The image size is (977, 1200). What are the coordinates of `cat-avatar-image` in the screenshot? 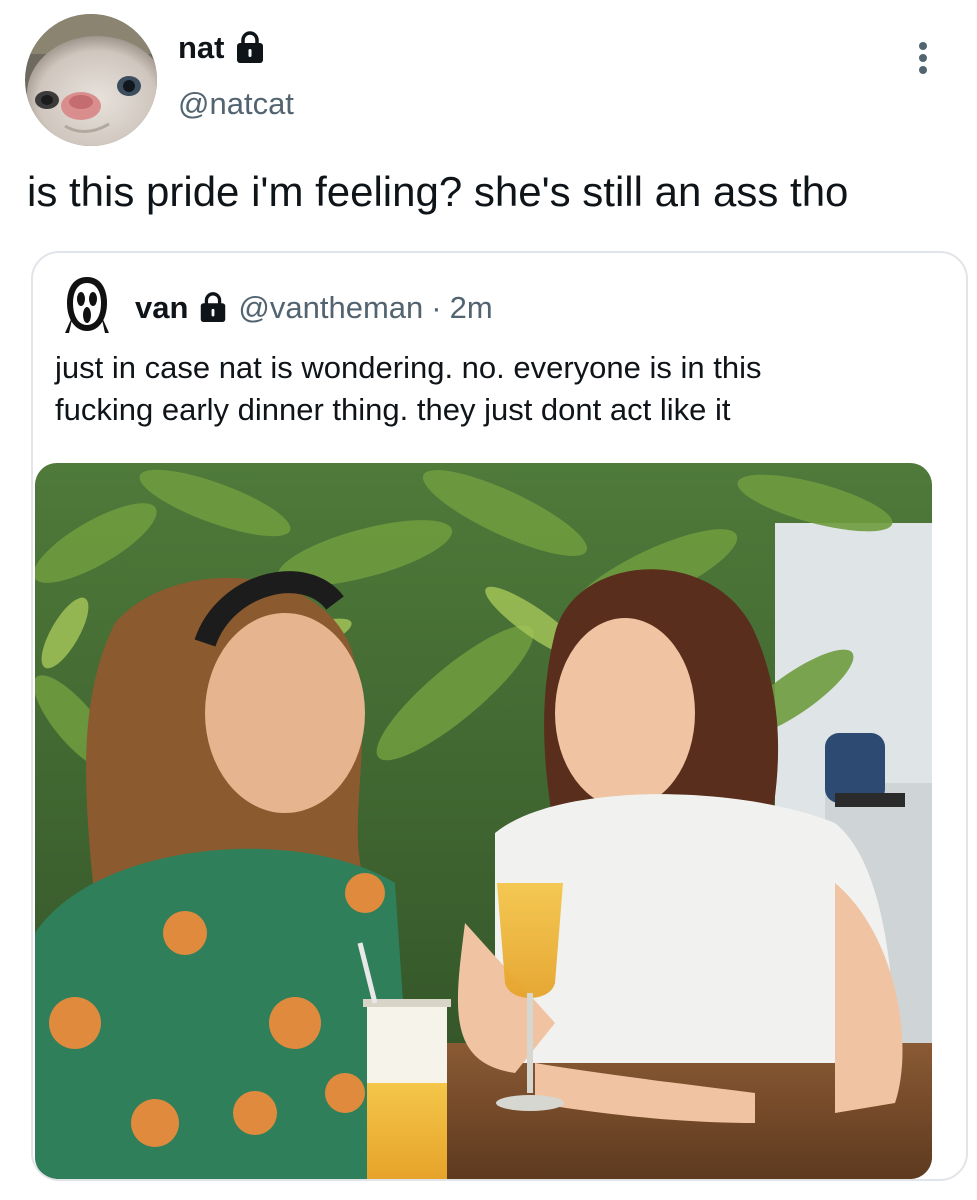 It's located at (91, 80).